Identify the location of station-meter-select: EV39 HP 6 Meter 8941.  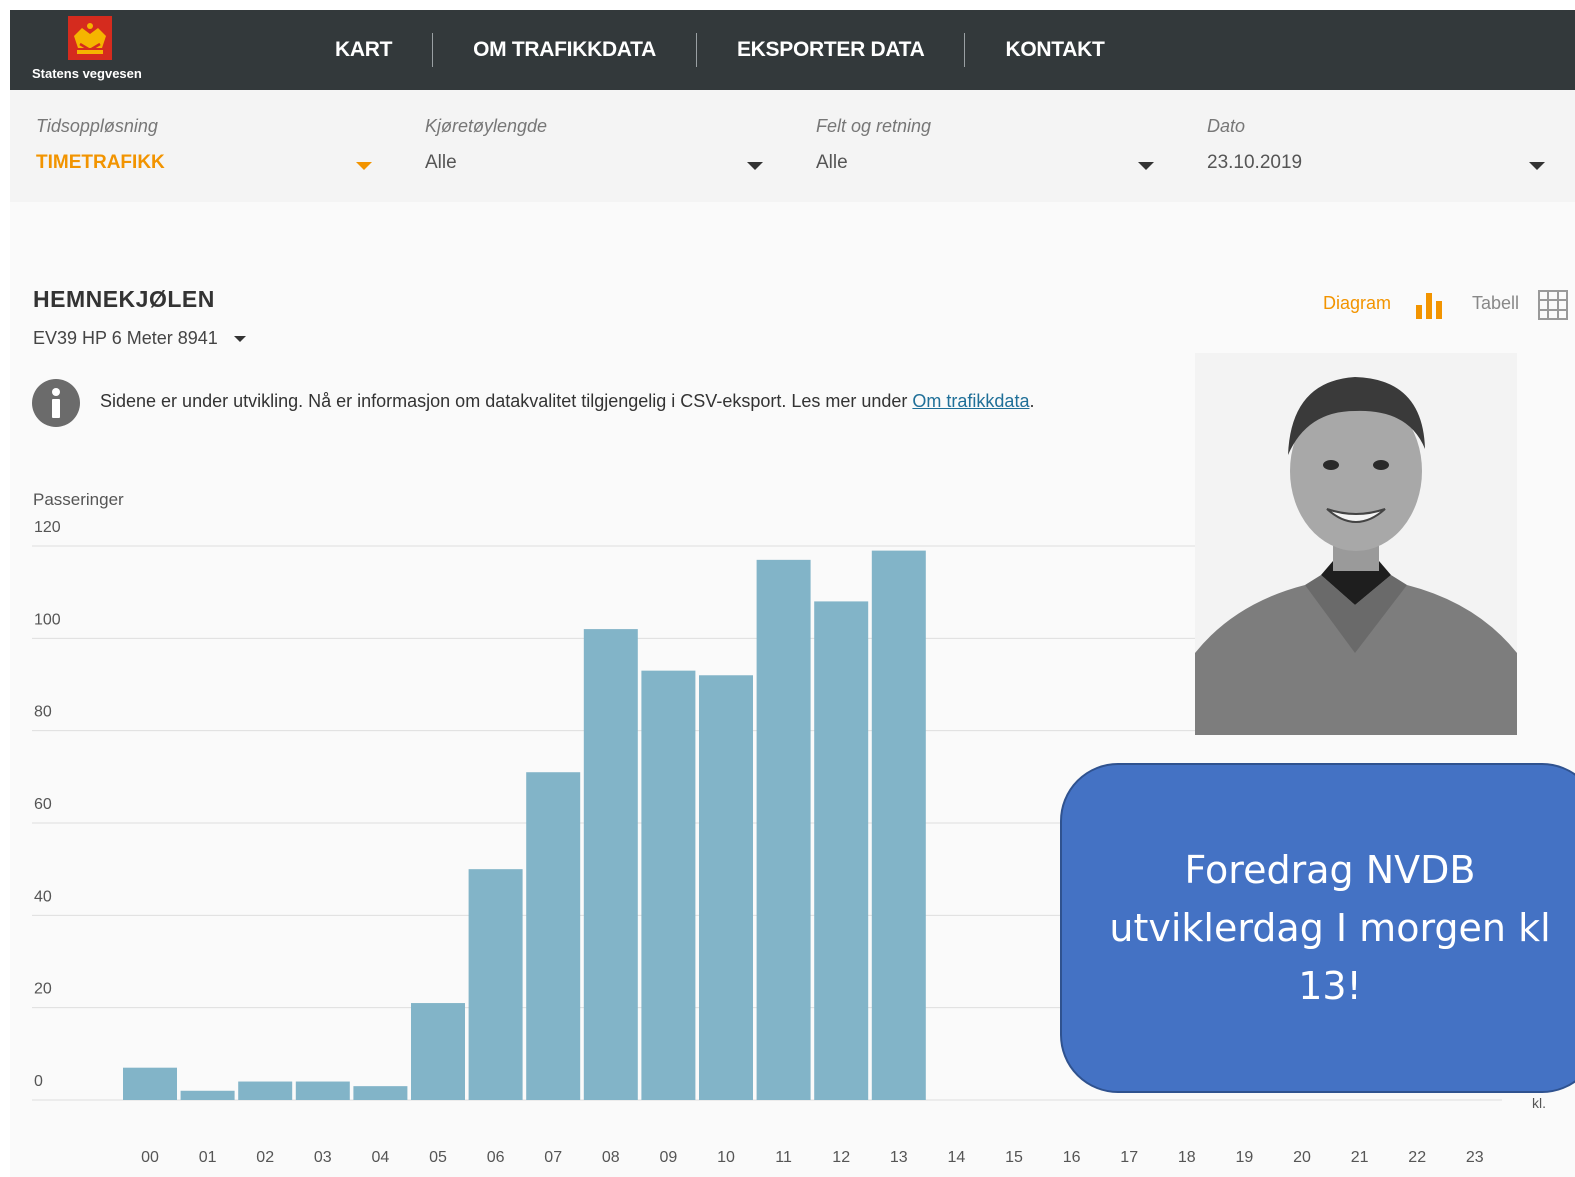
(125, 338).